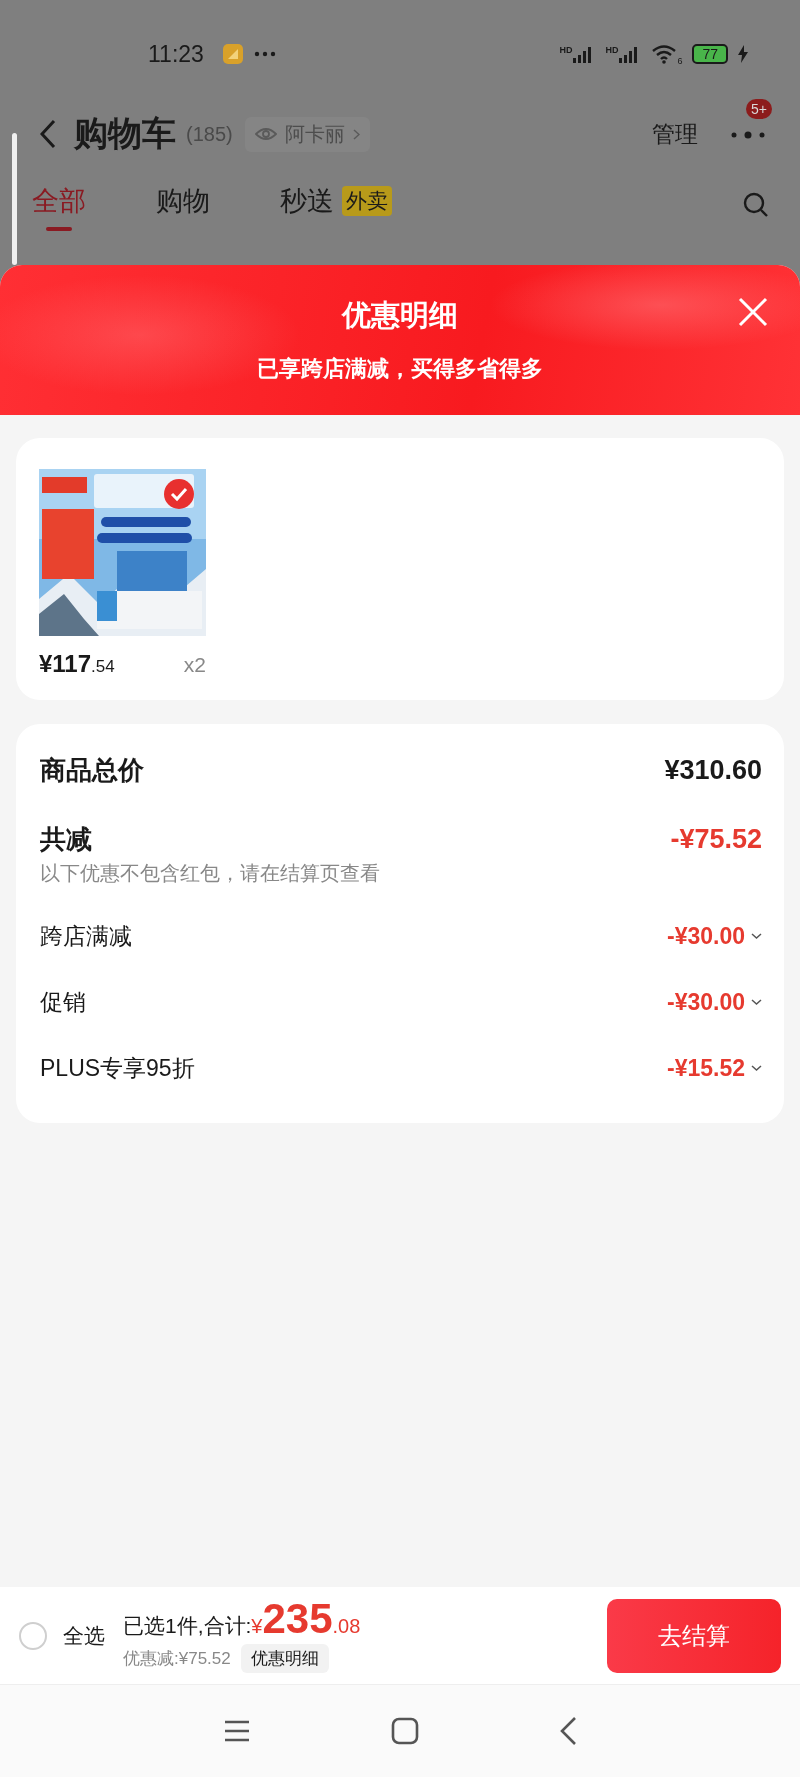 The height and width of the screenshot is (1777, 800). I want to click on notes-app-icon, so click(232, 54).